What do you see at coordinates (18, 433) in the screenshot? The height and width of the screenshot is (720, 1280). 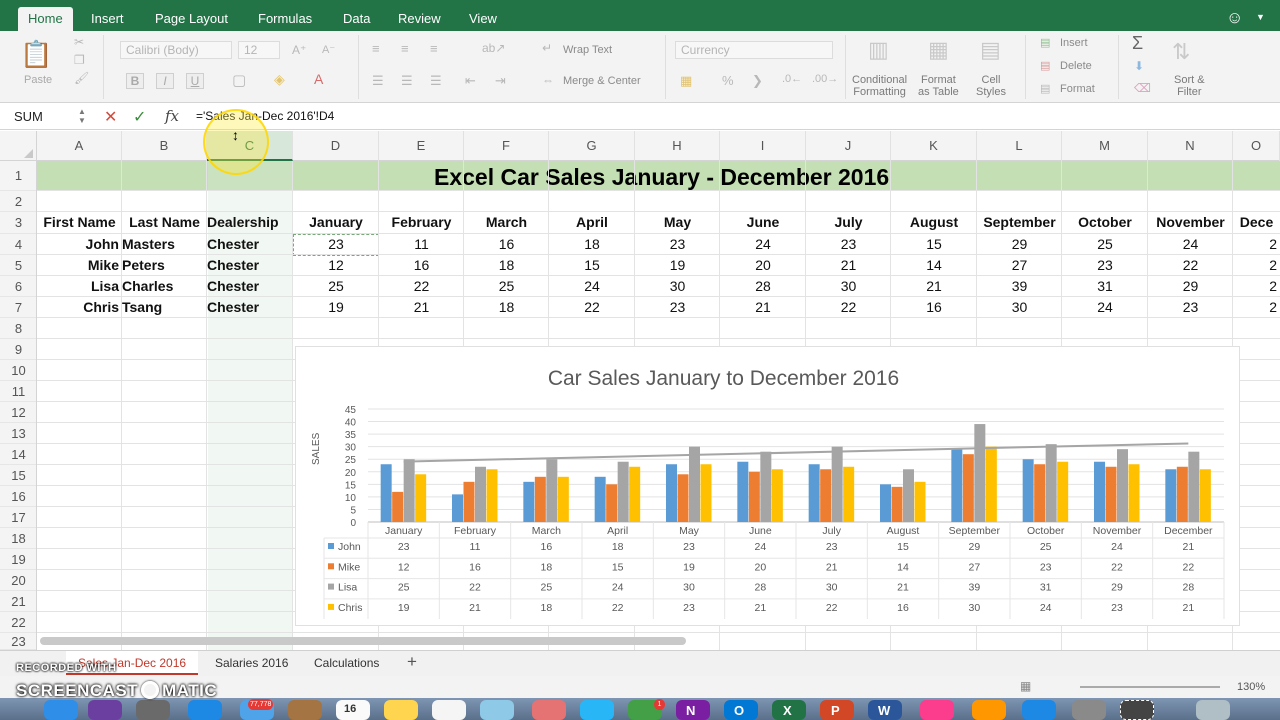 I see `row-header-13: 13` at bounding box center [18, 433].